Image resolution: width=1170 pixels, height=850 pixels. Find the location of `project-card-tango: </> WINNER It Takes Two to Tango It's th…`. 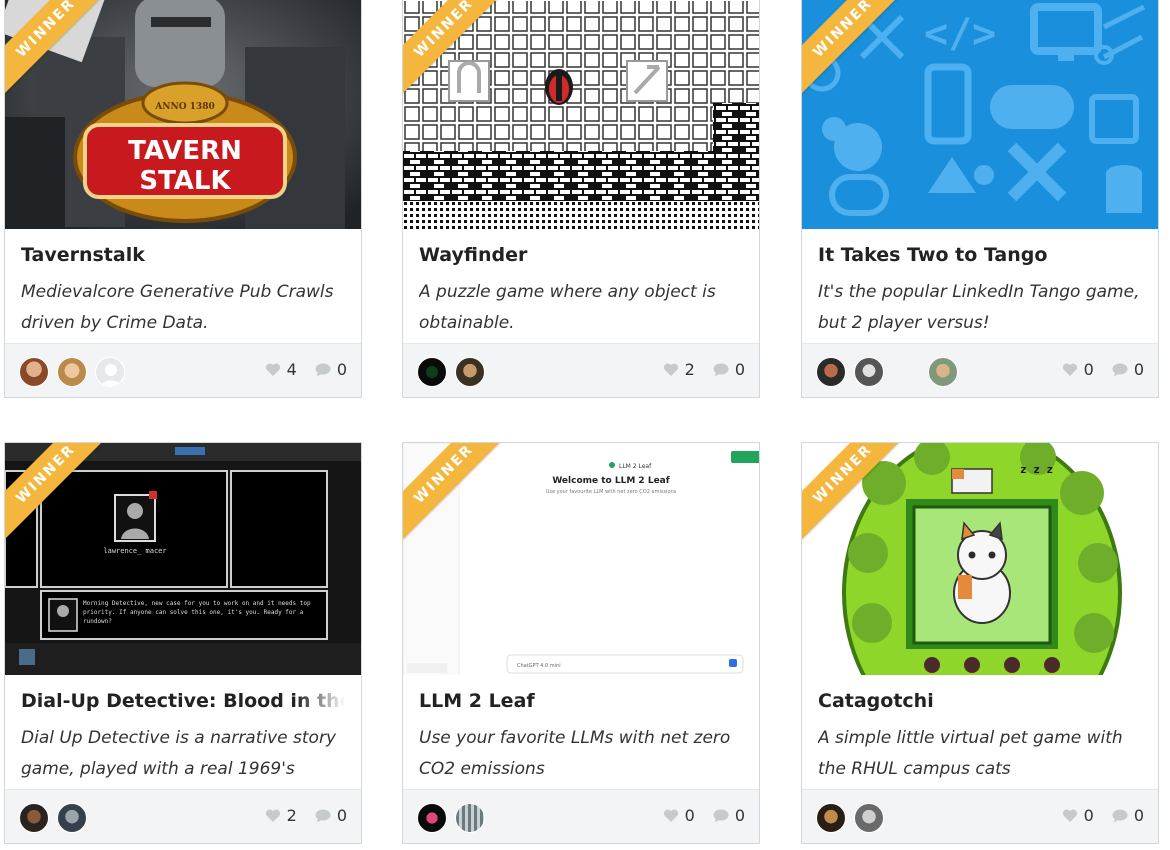

project-card-tango: </> WINNER It Takes Two to Tango It's th… is located at coordinates (980, 199).